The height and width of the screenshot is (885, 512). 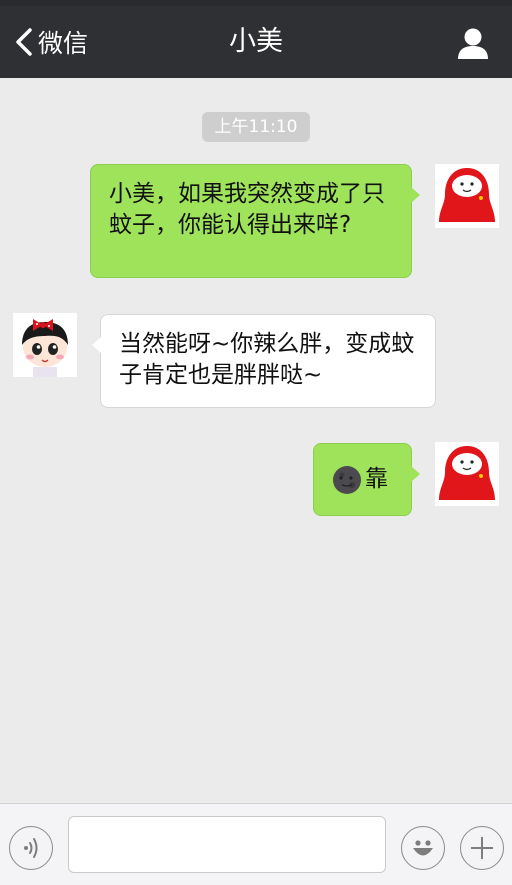 I want to click on person-icon, so click(x=473, y=43).